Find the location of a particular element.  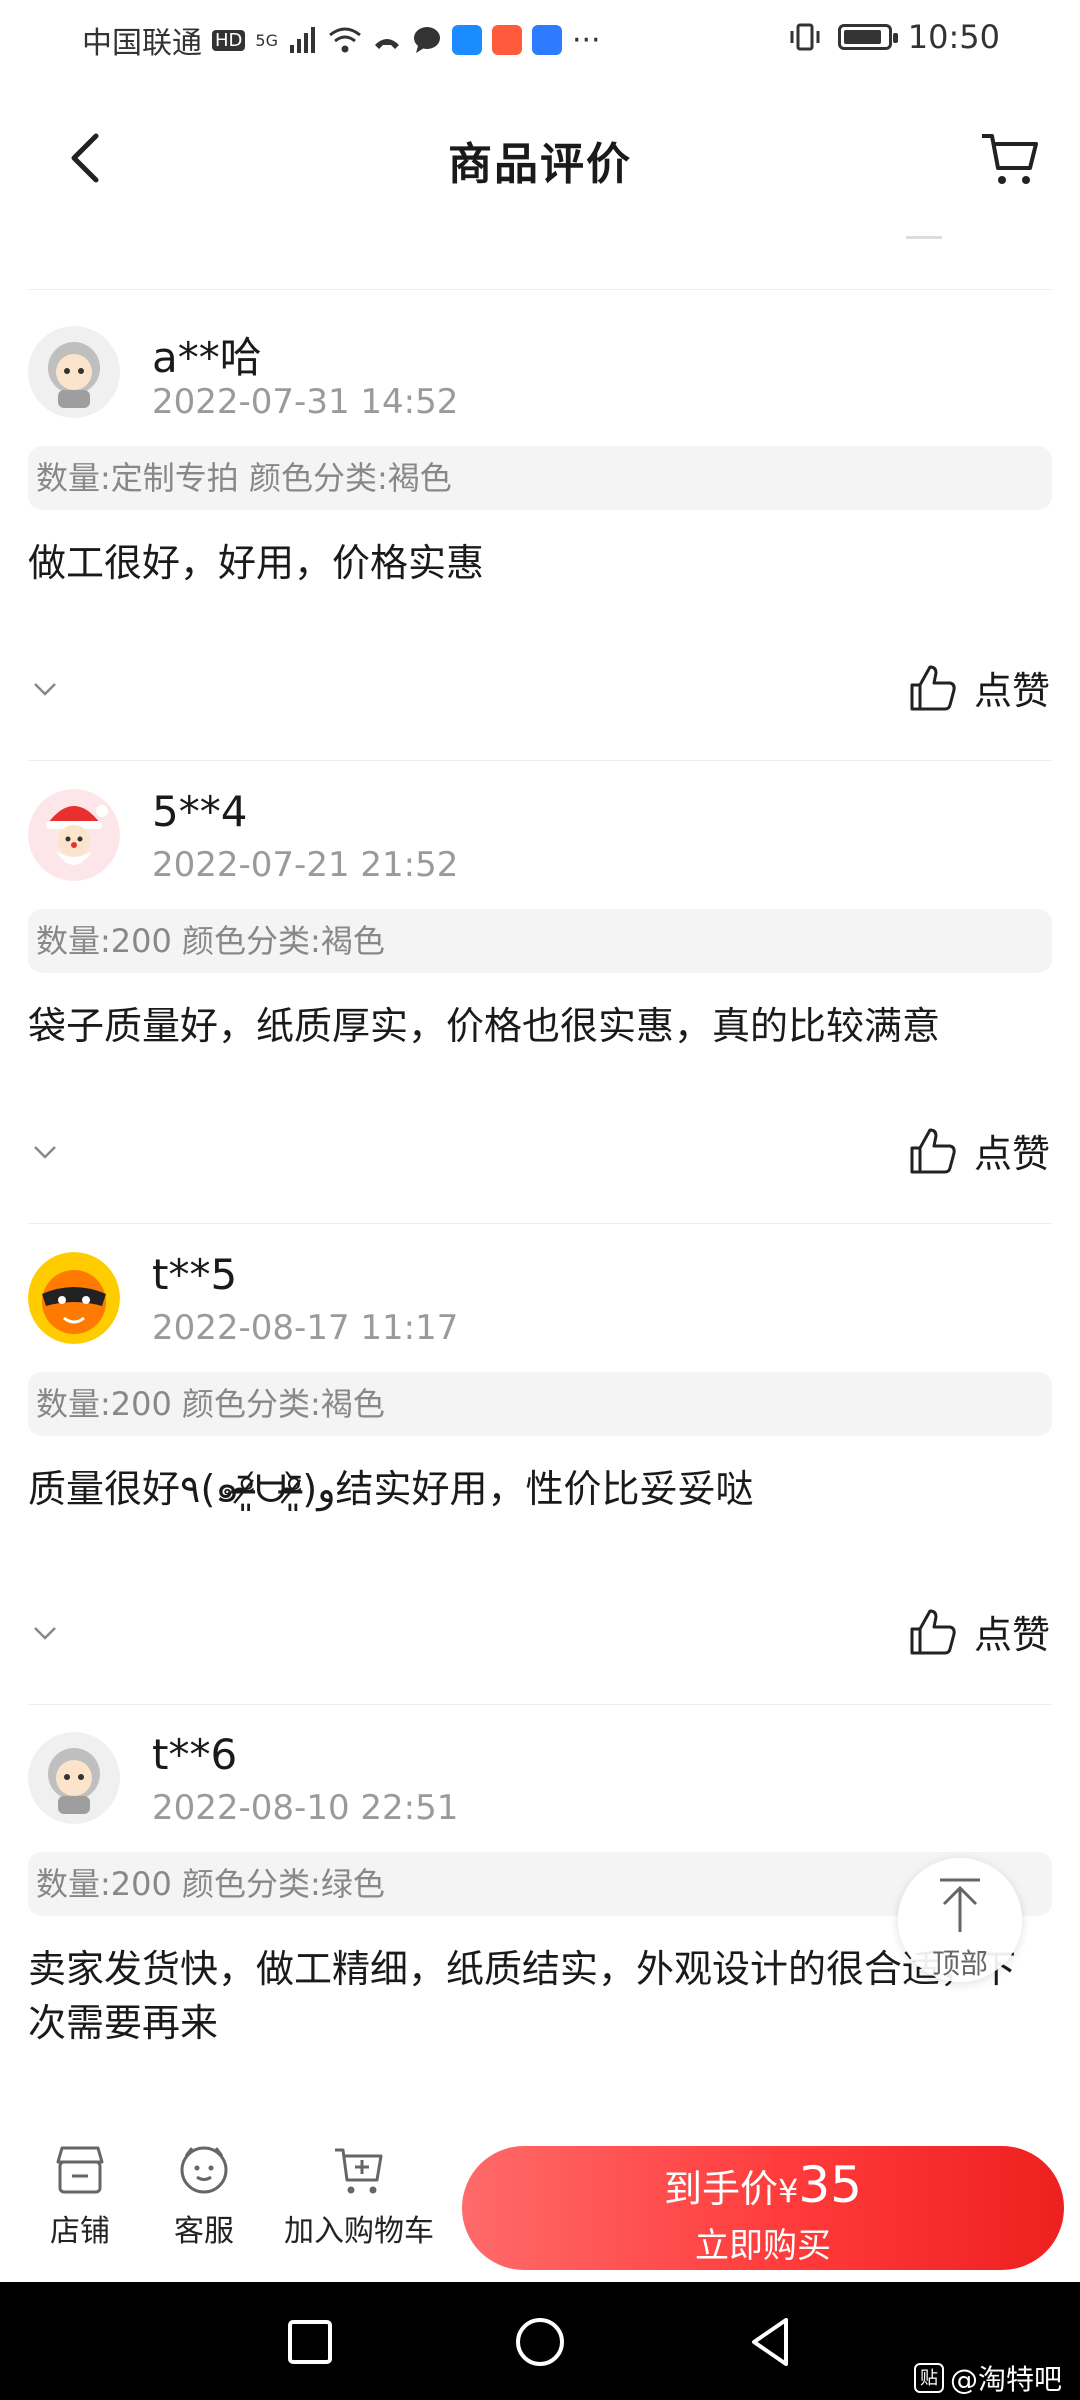

cart-button is located at coordinates (1010, 158).